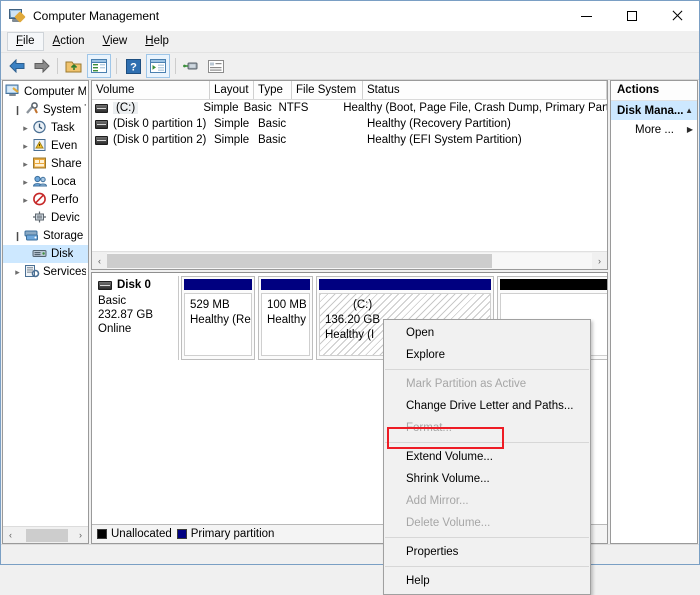  Describe the element at coordinates (216, 66) in the screenshot. I see `properties-list-icon` at that location.